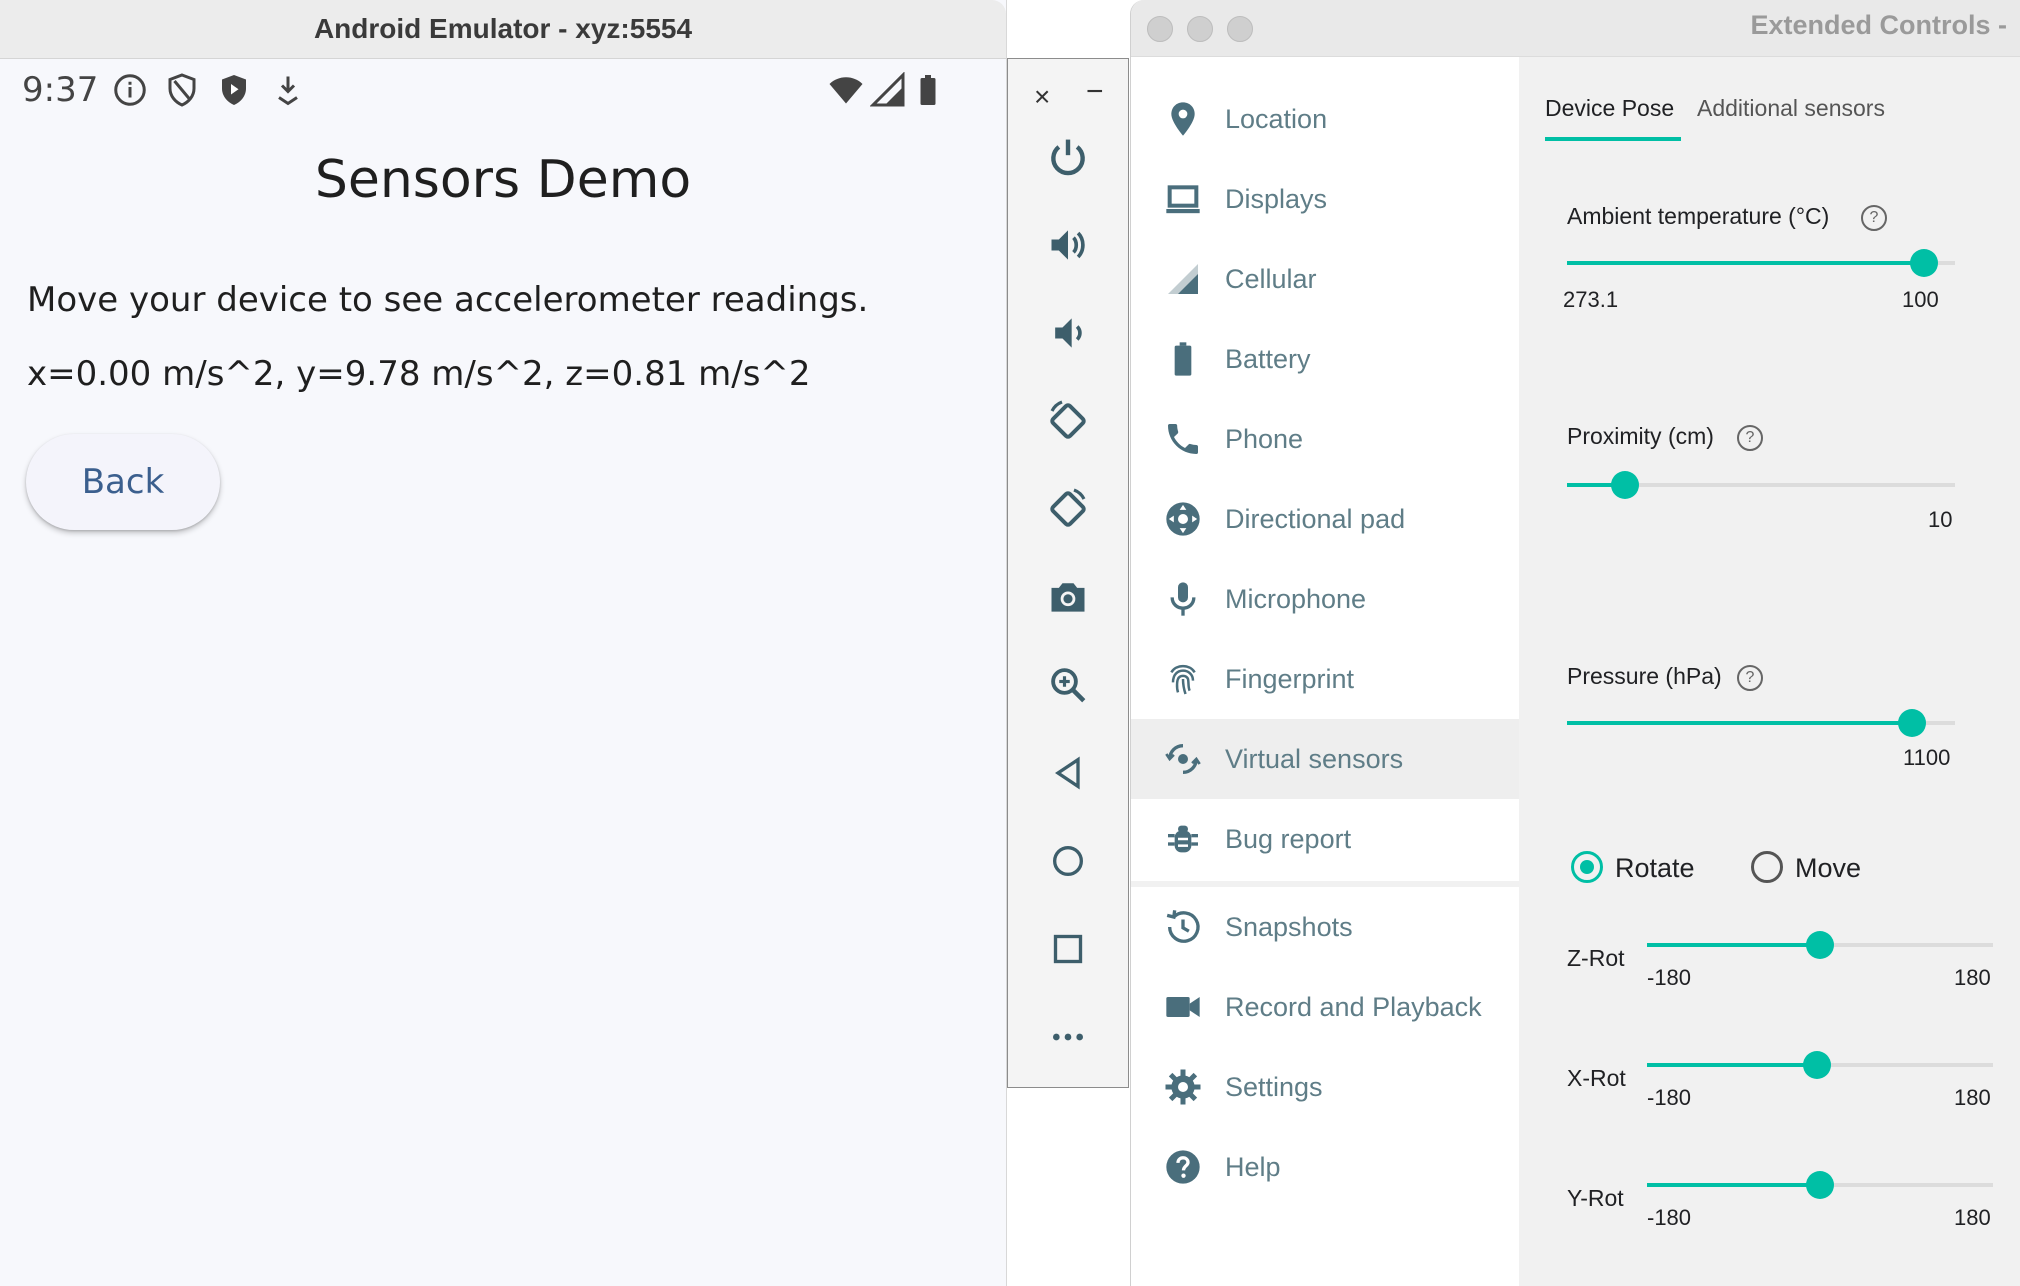  What do you see at coordinates (1828, 868) in the screenshot?
I see `move-radio-label: Move` at bounding box center [1828, 868].